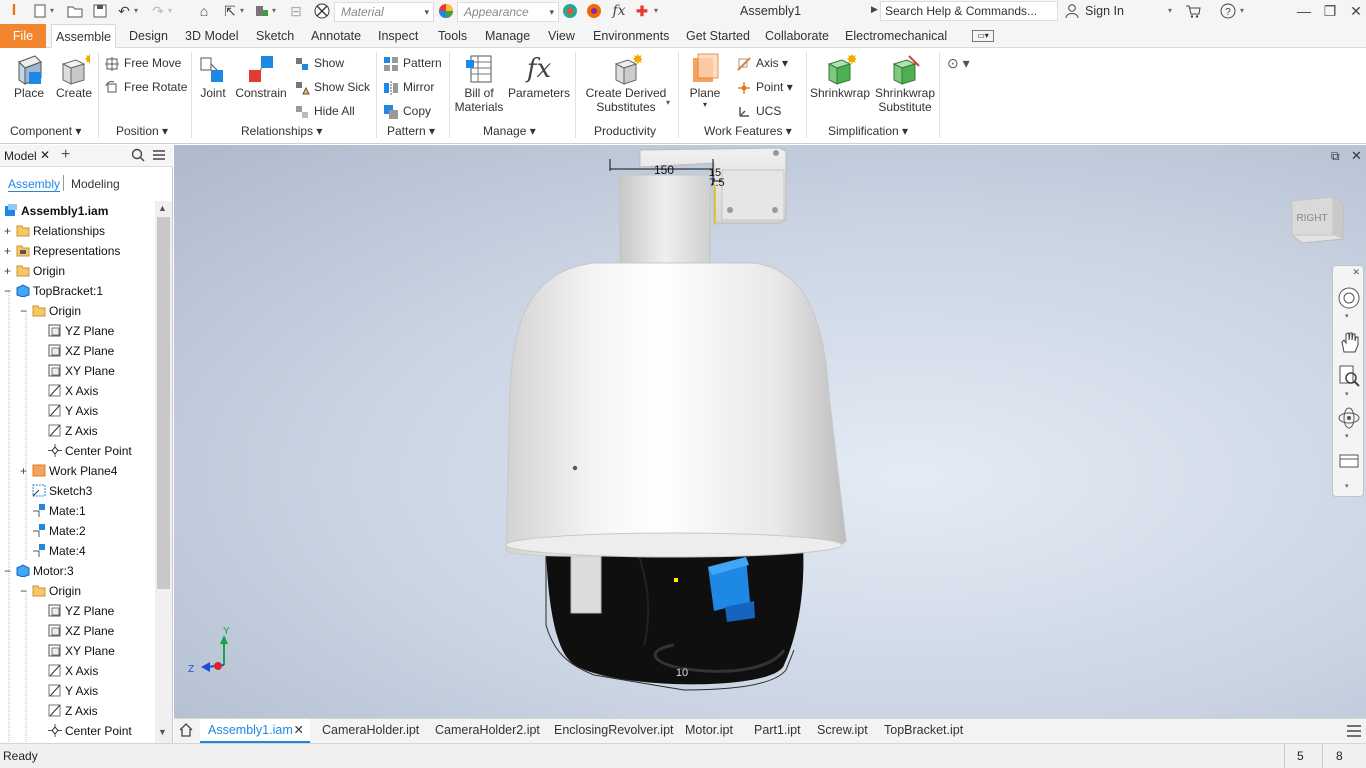 The image size is (1366, 768). I want to click on appearance-wheel-icon, so click(446, 11).